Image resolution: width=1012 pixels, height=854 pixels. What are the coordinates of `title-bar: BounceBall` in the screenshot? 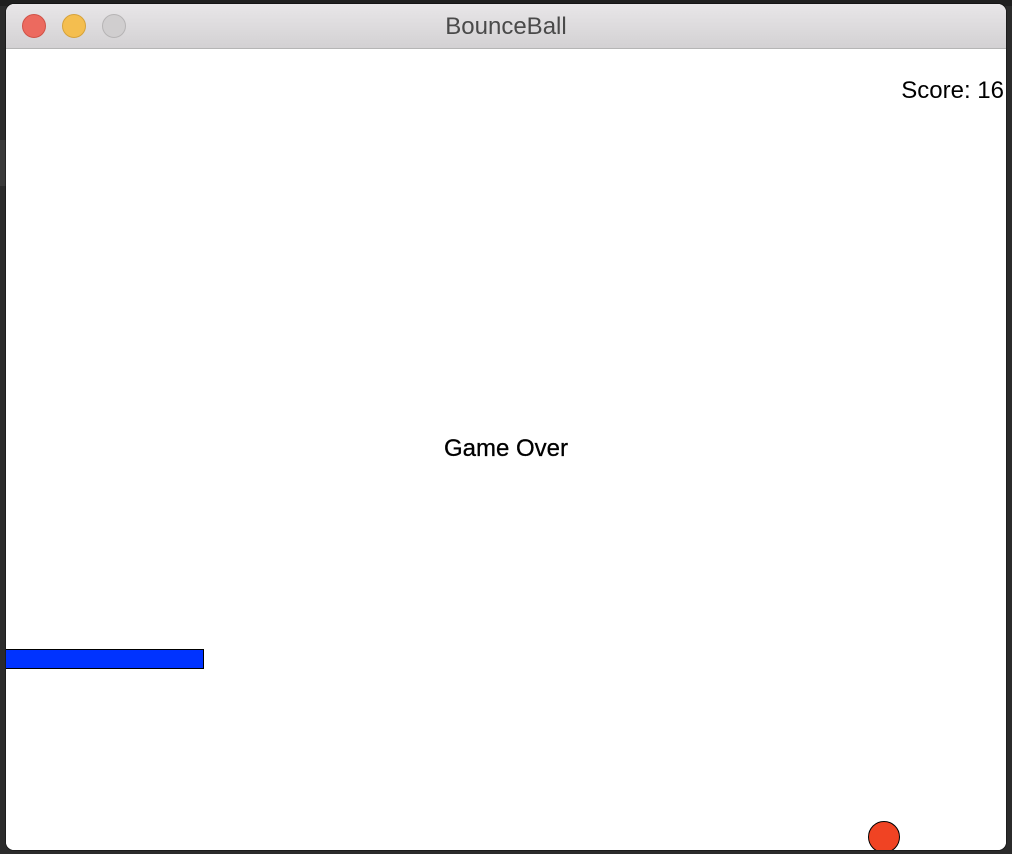 It's located at (506, 26).